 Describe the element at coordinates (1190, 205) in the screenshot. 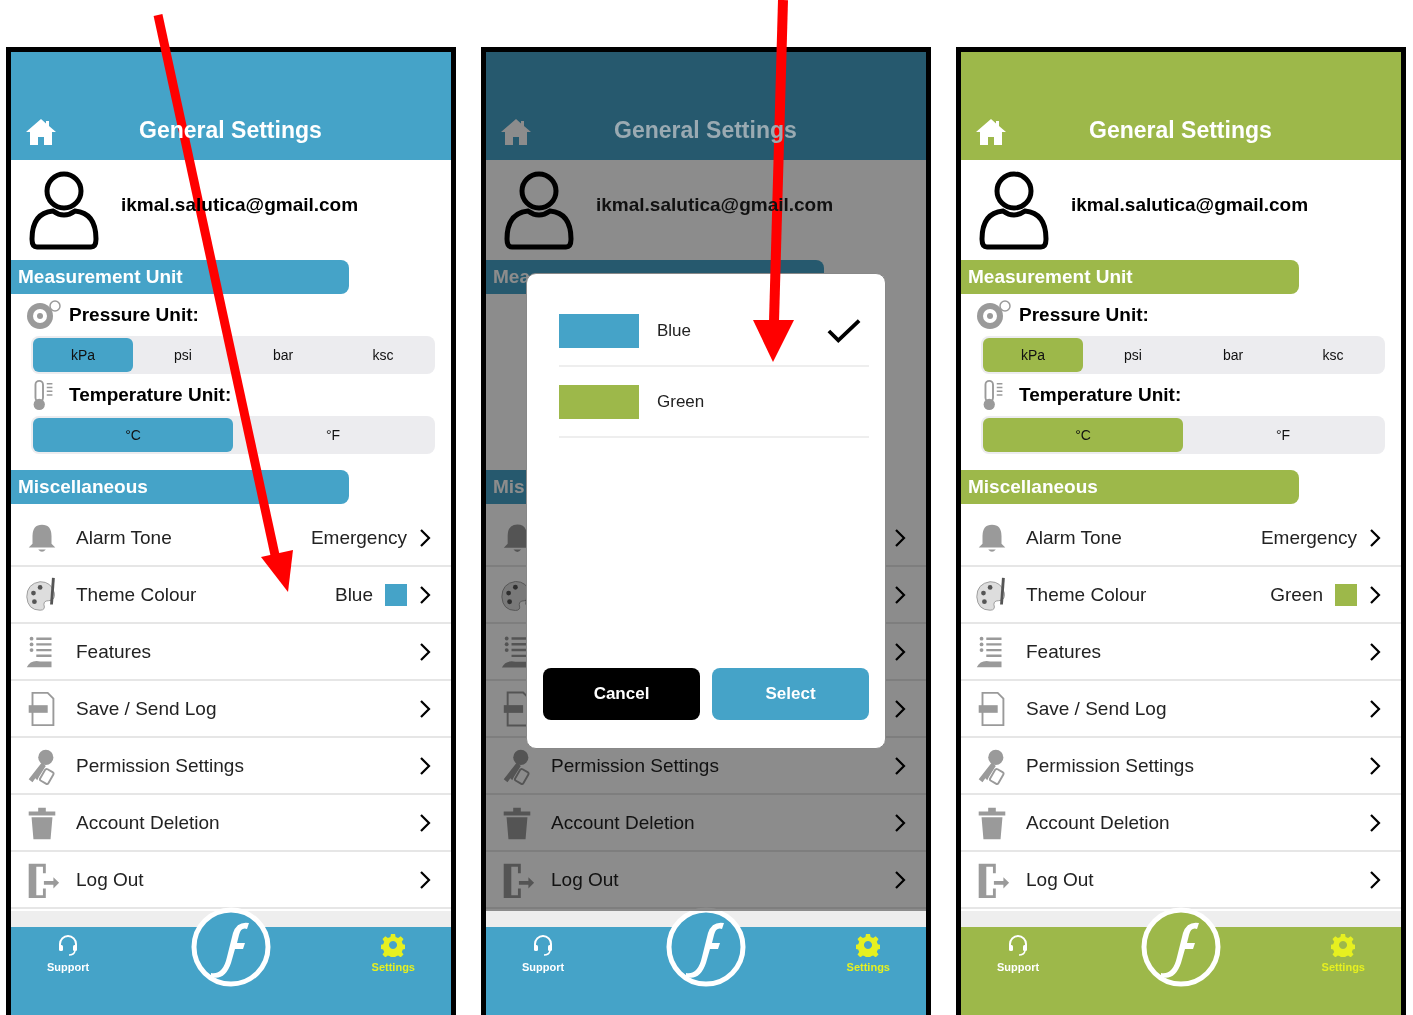

I see `user-email: ikmal.salutica@gmail.com` at that location.